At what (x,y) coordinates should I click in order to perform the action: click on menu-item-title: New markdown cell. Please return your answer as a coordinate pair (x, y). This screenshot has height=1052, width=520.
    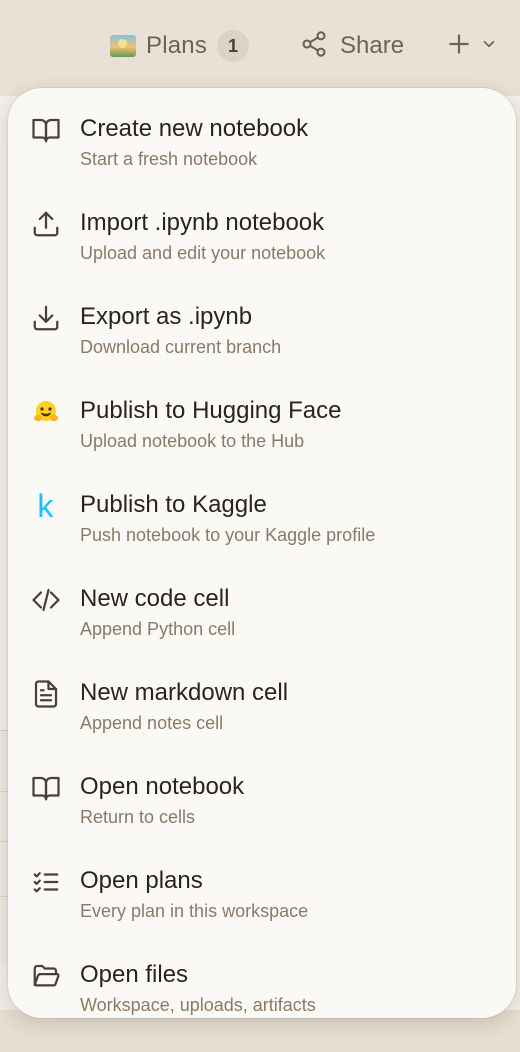
    Looking at the image, I should click on (184, 692).